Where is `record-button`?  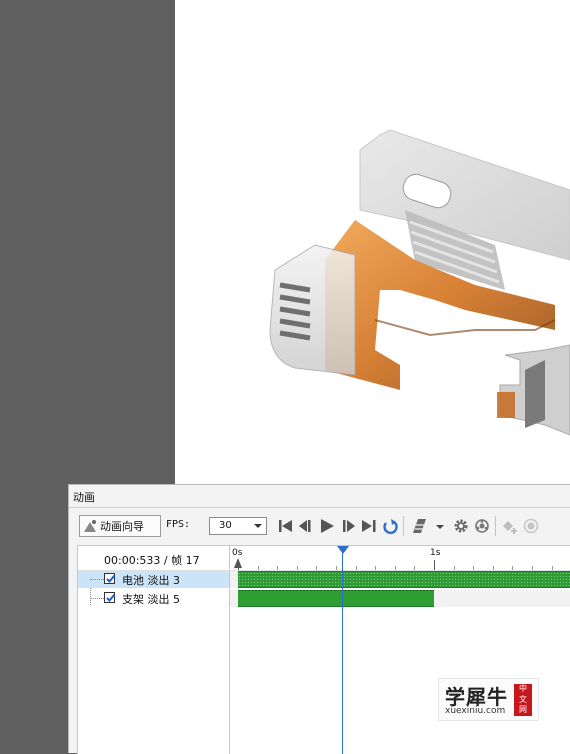
record-button is located at coordinates (531, 526).